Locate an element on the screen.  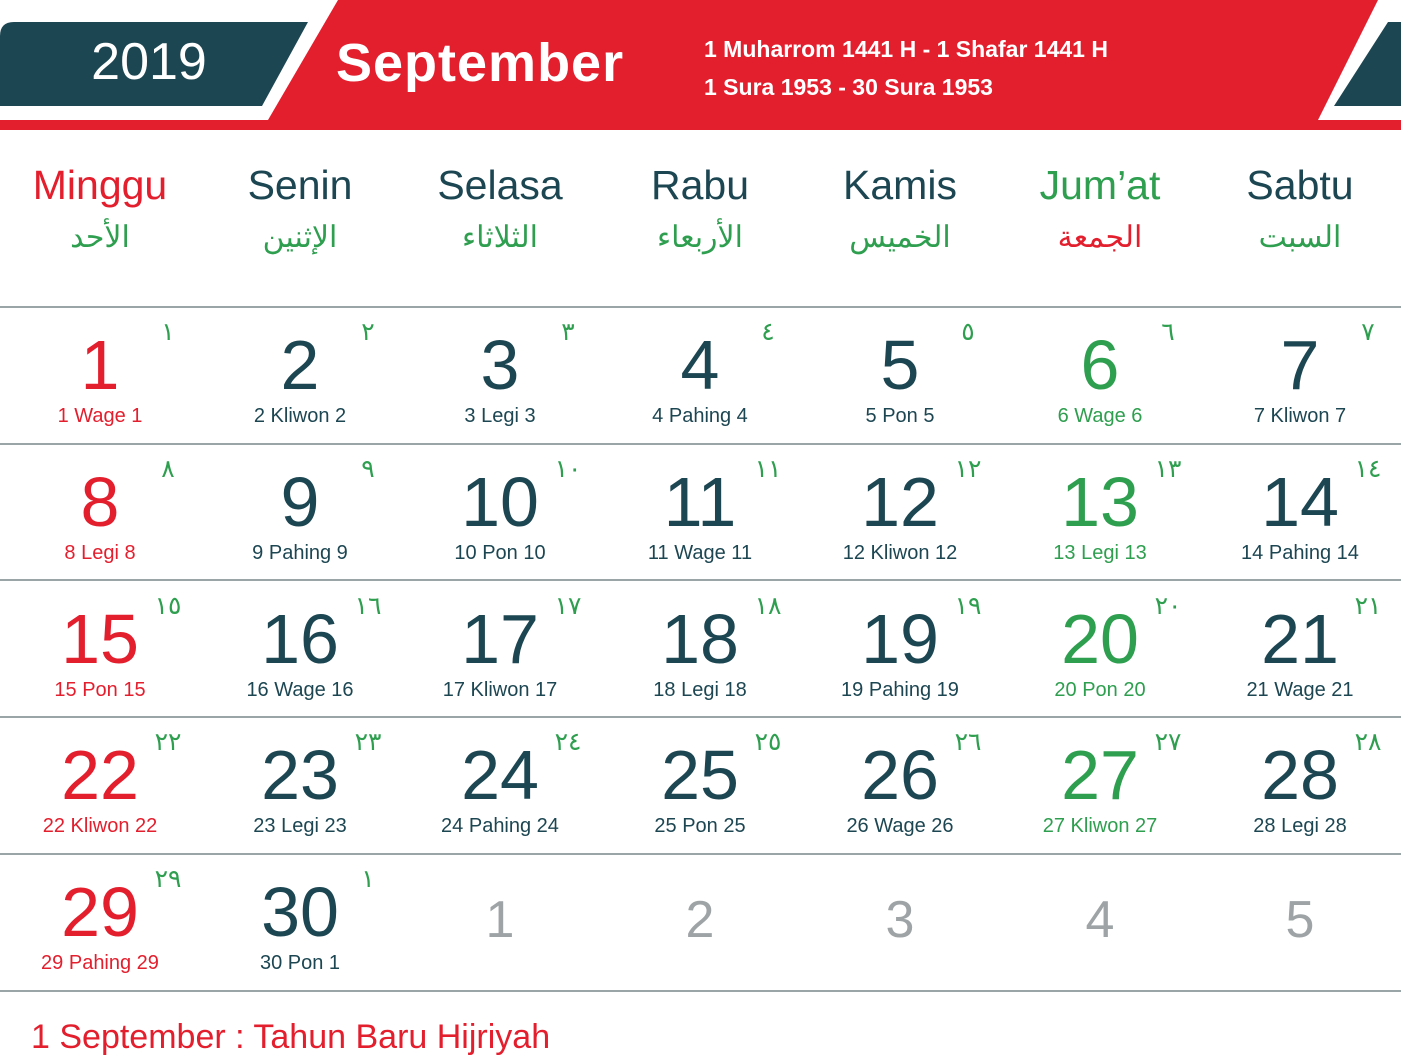
javanese-date: 25 Pon 25 is located at coordinates (700, 826).